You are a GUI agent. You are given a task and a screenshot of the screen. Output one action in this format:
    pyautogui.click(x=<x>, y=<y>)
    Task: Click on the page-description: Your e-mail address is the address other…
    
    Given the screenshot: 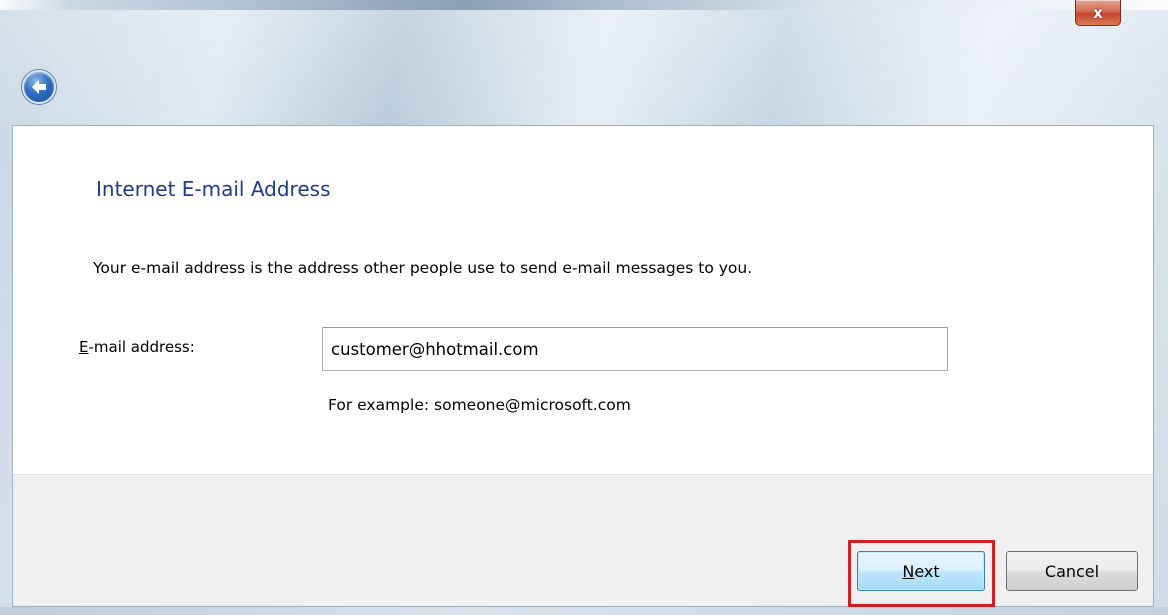 What is the action you would take?
    pyautogui.click(x=423, y=268)
    